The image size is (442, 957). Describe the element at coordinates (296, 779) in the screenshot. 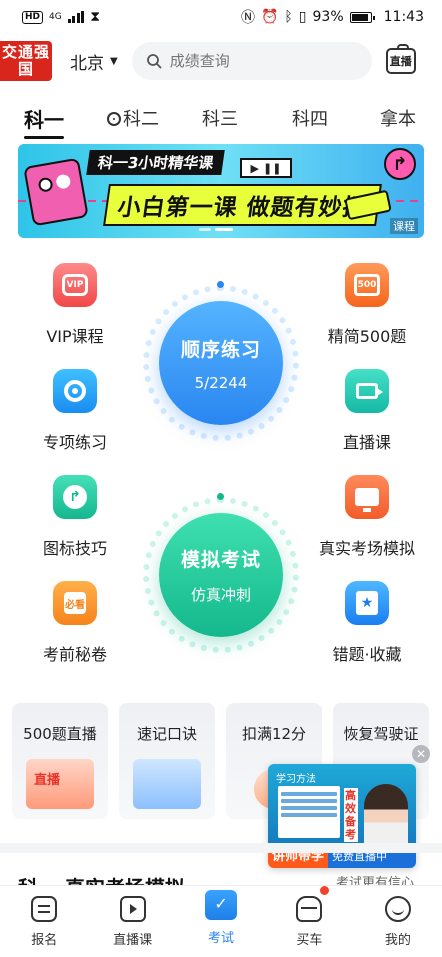

I see `promo-title: 学习方法` at that location.